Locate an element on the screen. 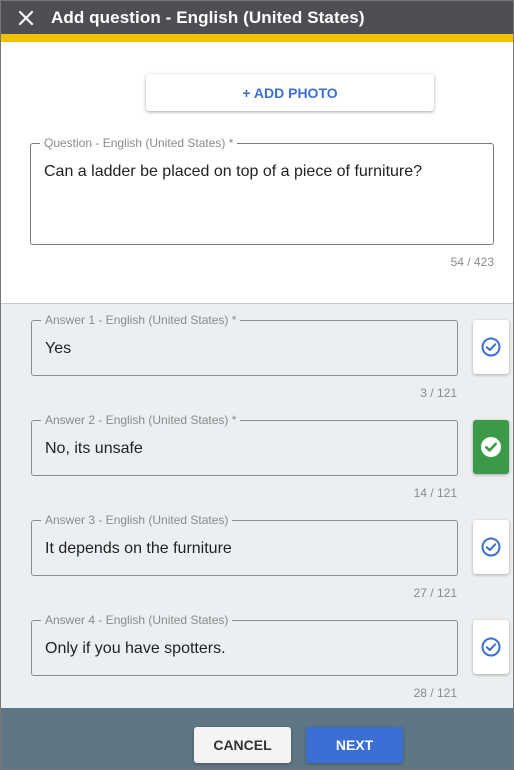 The image size is (514, 770). answer-2-correct-toggle is located at coordinates (491, 447).